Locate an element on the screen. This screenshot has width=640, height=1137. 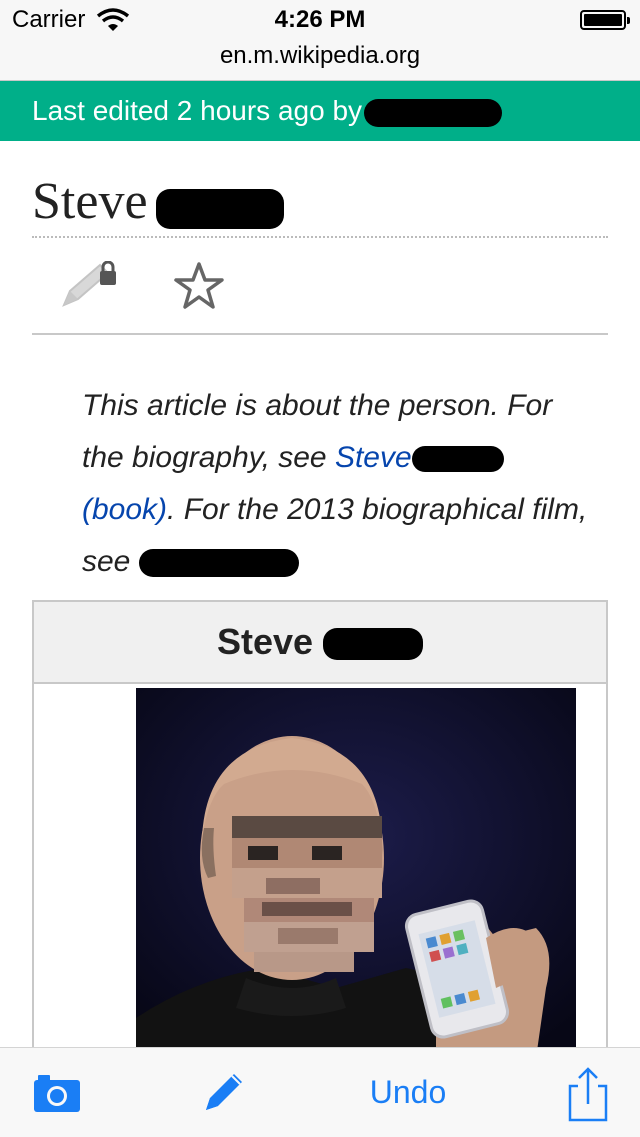
status-bar: Carrier 4:26 PM en.m.wikipedia.org is located at coordinates (320, 40).